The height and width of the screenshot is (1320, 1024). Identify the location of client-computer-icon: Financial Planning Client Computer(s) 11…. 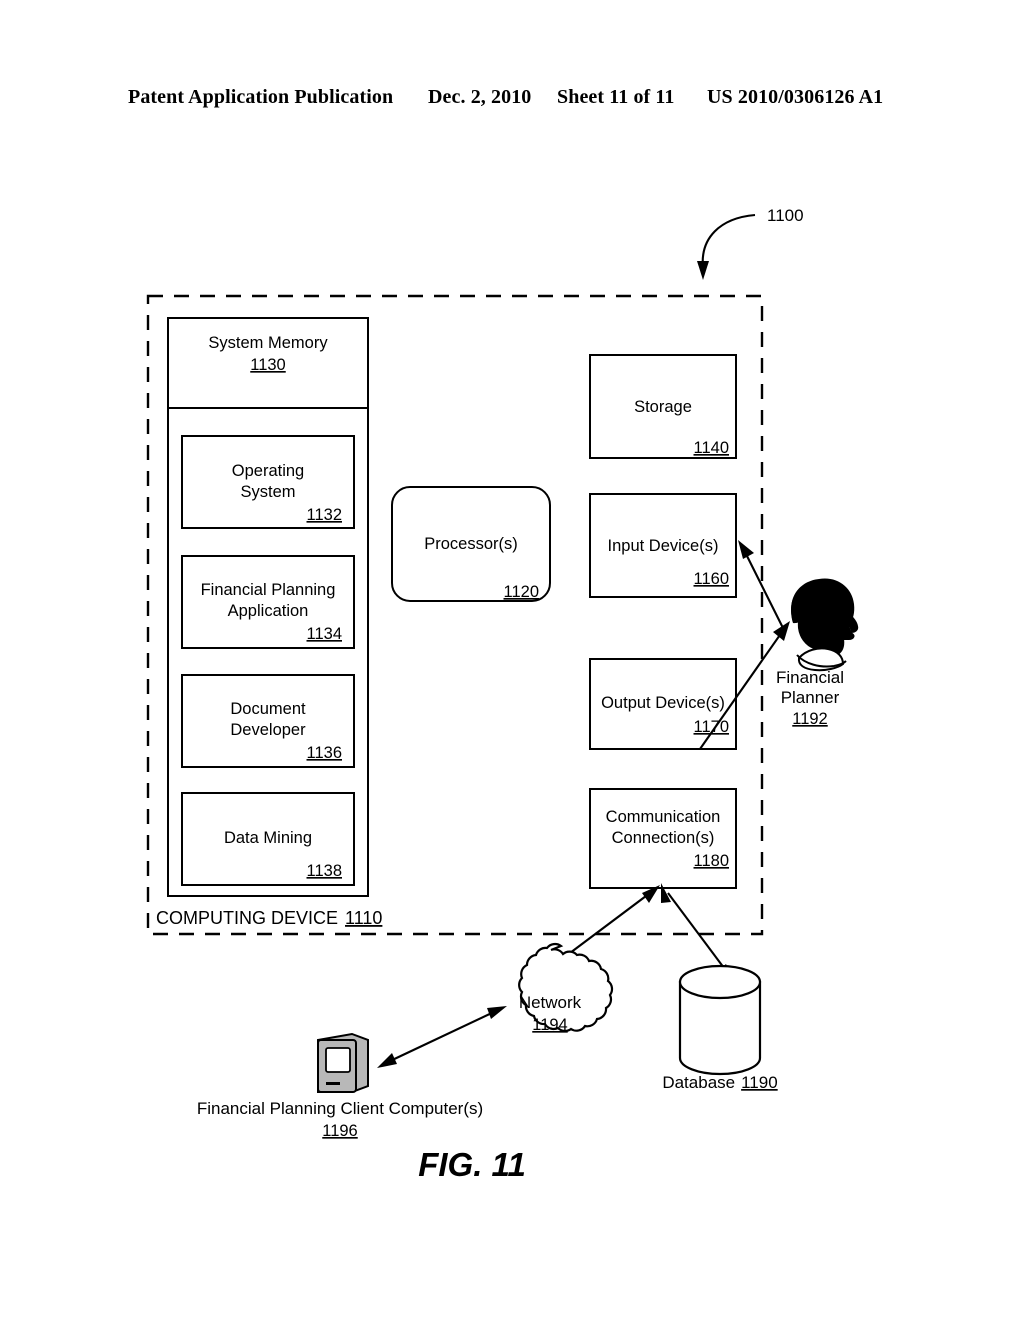
(340, 1086).